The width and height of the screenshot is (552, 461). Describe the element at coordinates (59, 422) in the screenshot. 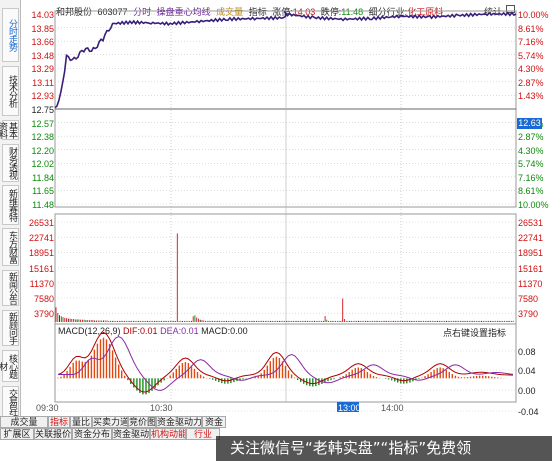

I see `bottom-tab: 指标` at that location.